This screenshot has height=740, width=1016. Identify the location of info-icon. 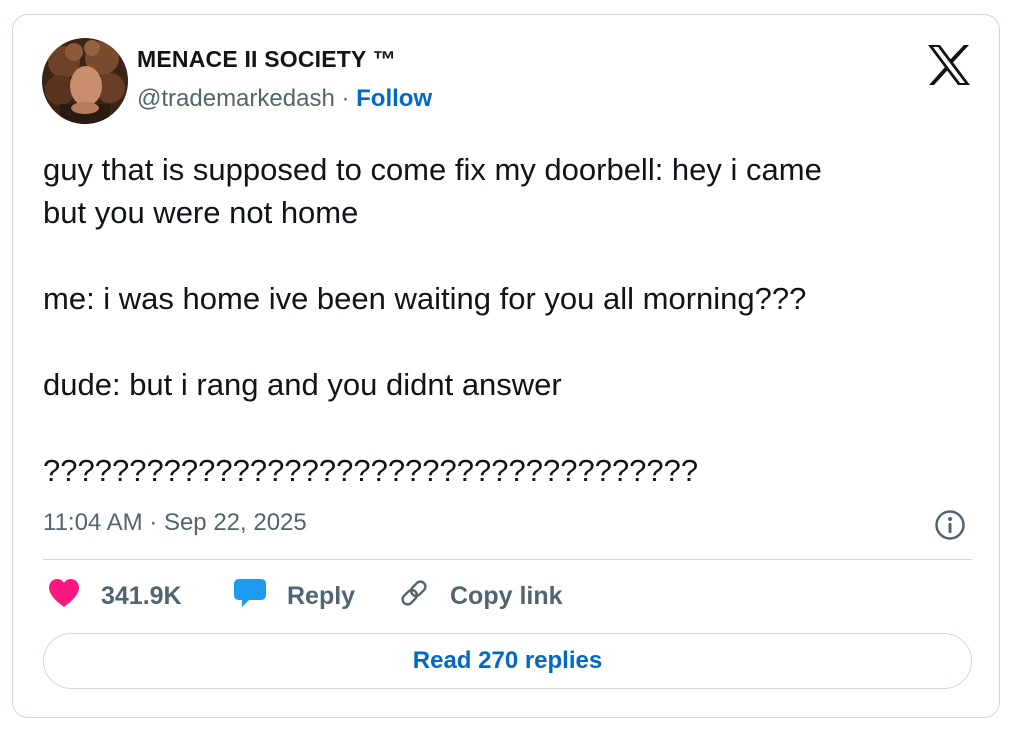
(950, 525).